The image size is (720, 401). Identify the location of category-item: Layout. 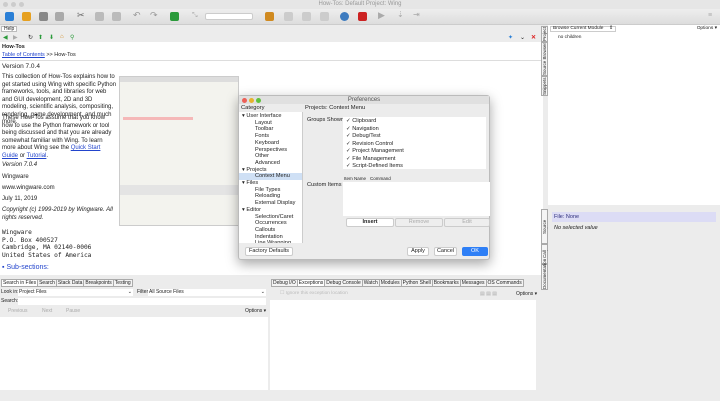
(270, 123).